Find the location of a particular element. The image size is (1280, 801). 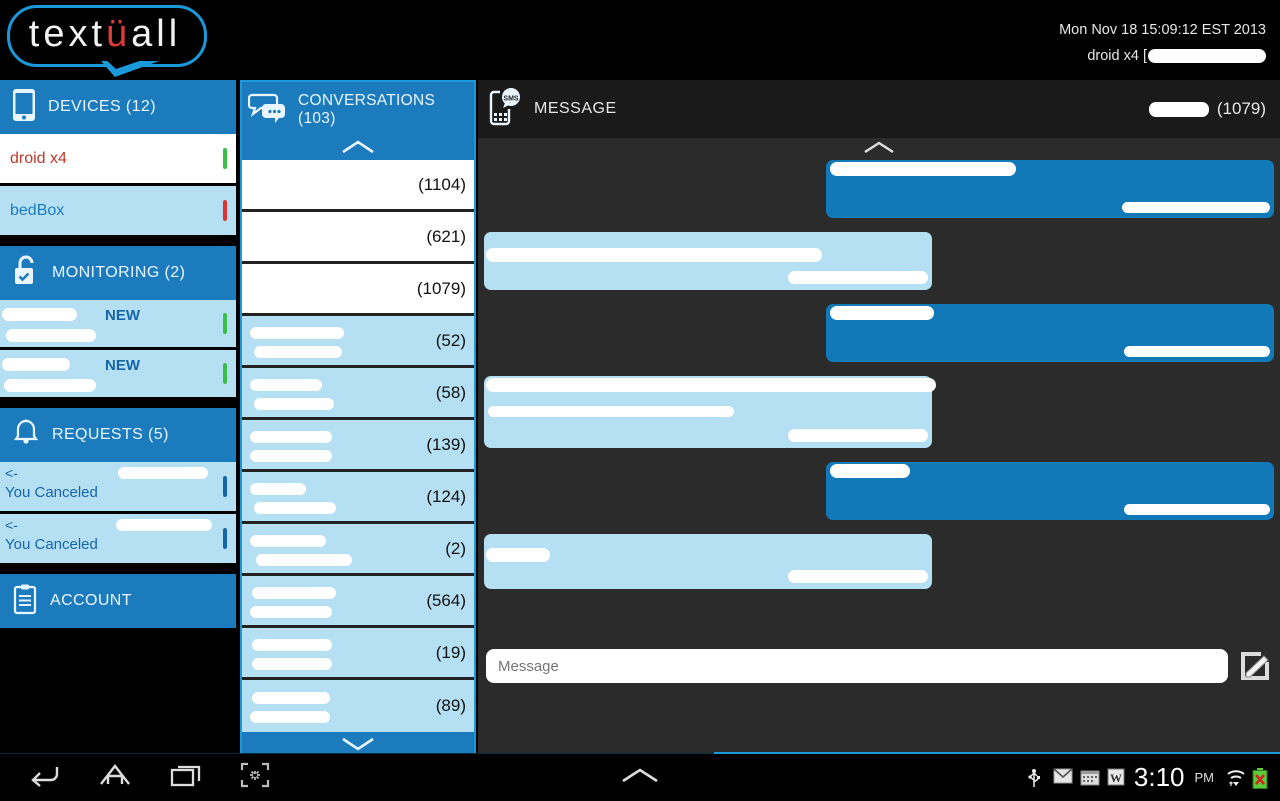

conversations-scroll-up is located at coordinates (358, 149).